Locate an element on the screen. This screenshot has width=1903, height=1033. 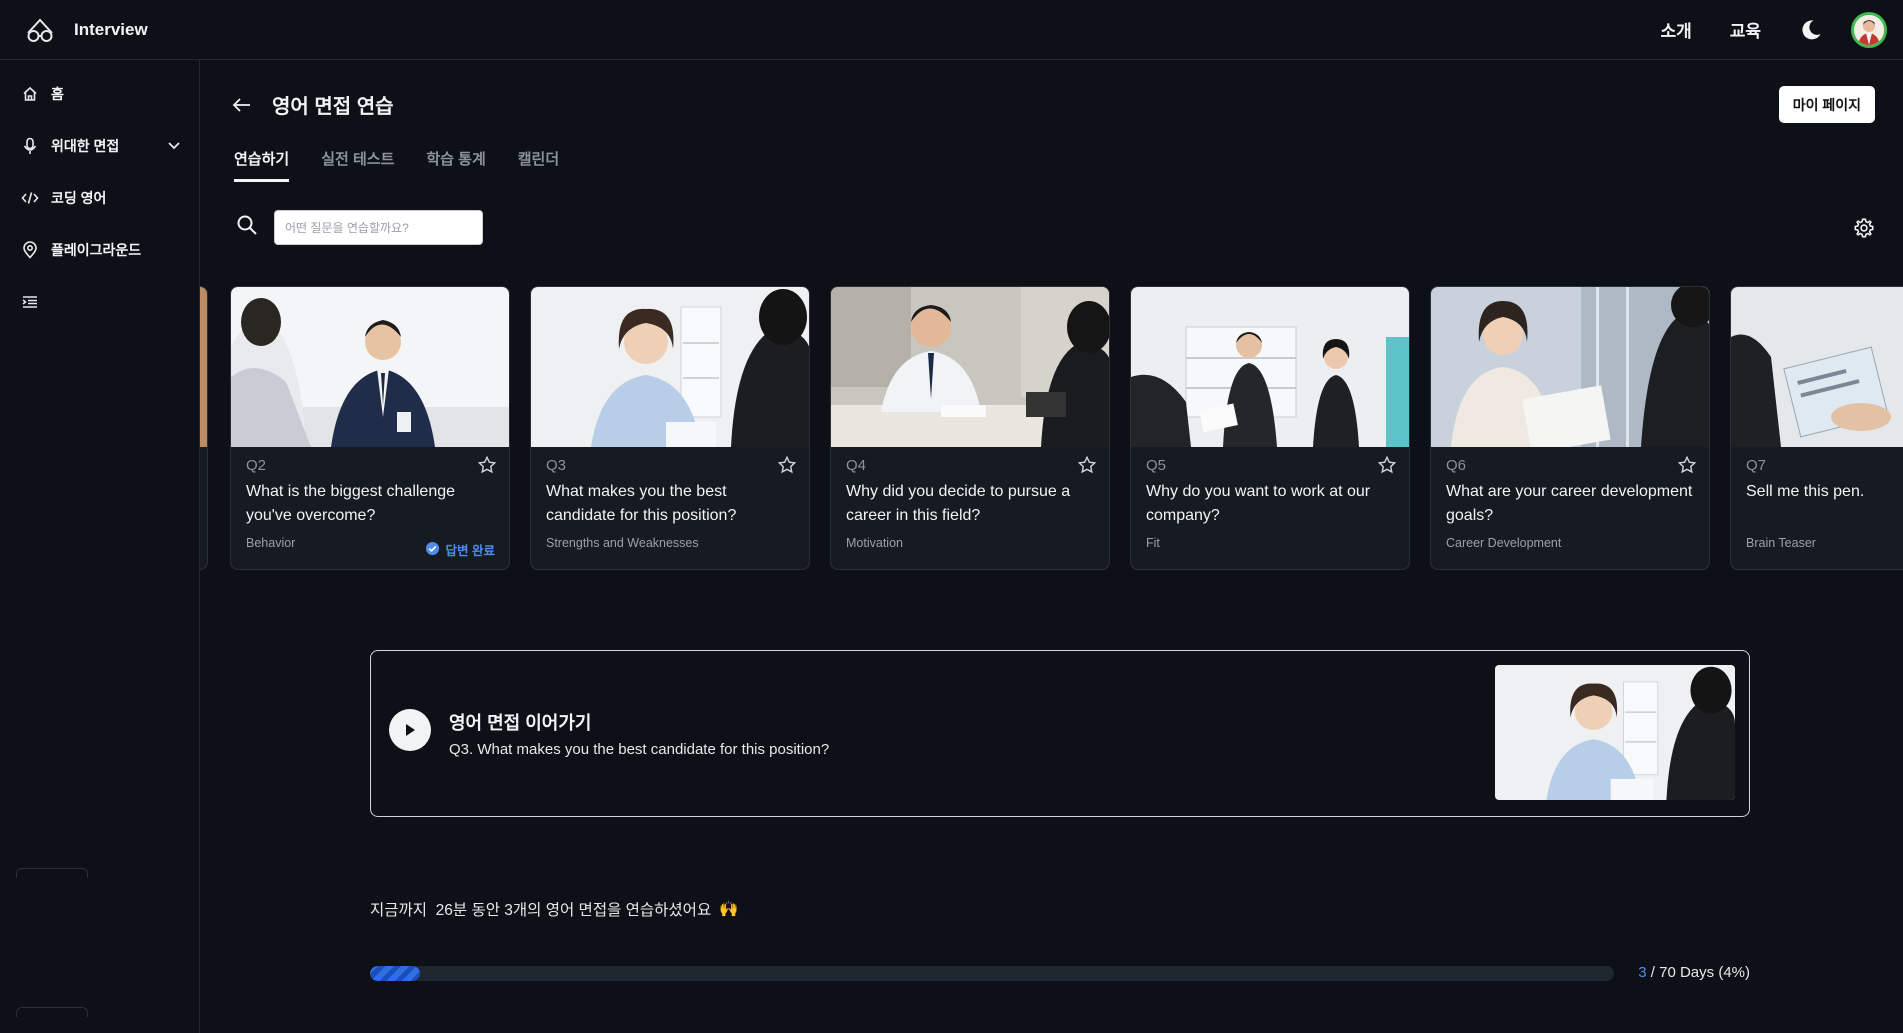
progress-label: 3 / 70 Days (4%) is located at coordinates (1694, 972).